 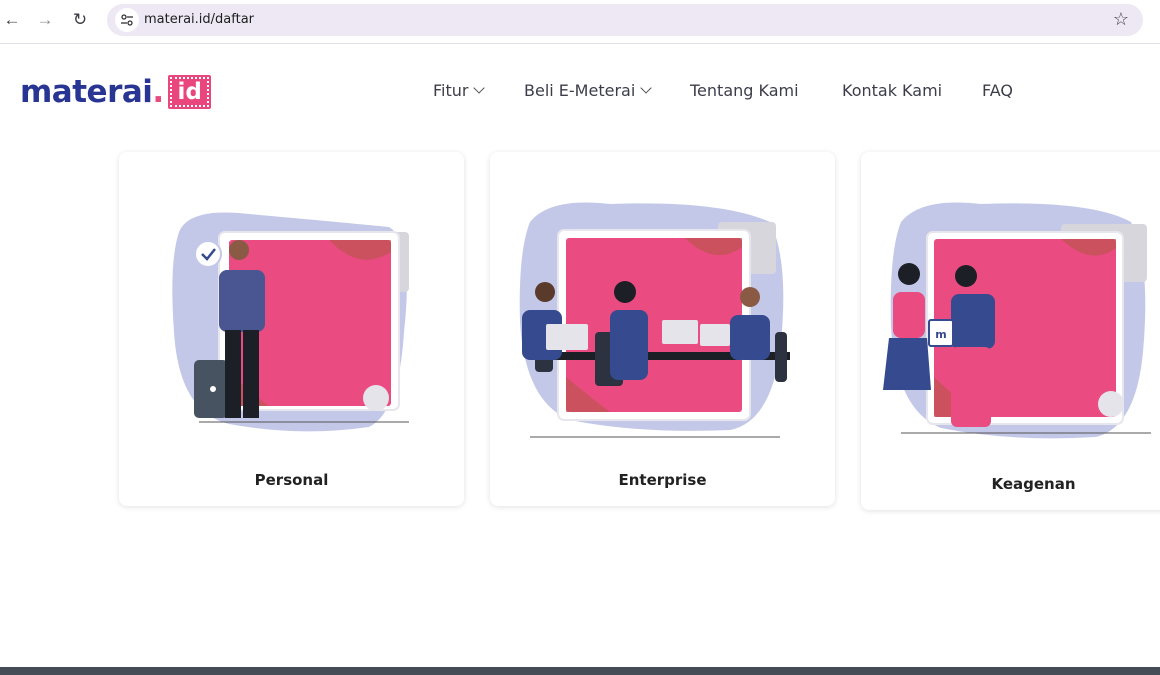 What do you see at coordinates (940, 334) in the screenshot?
I see `svg-text: m` at bounding box center [940, 334].